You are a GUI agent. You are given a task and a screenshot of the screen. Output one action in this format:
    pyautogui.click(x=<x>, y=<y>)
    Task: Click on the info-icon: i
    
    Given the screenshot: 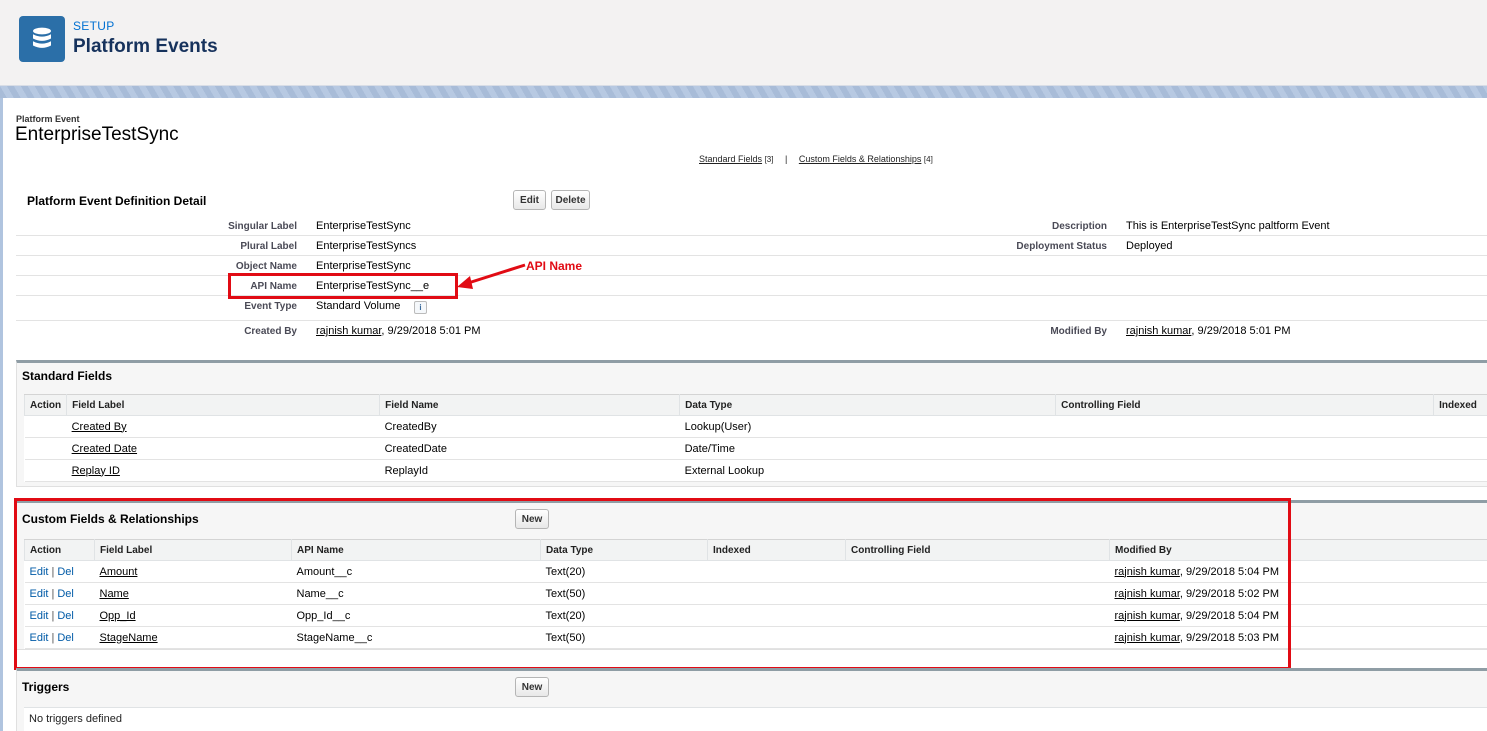 What is the action you would take?
    pyautogui.click(x=420, y=307)
    